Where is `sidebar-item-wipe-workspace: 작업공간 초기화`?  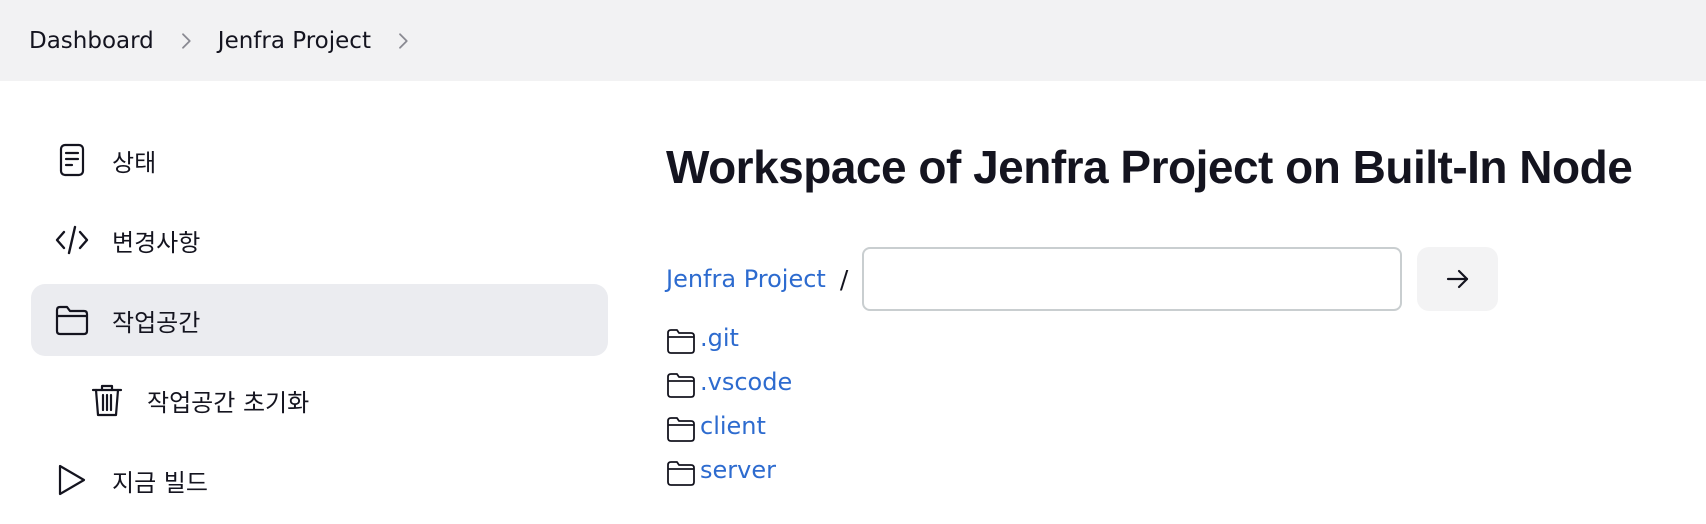
sidebar-item-wipe-workspace: 작업공간 초기화 is located at coordinates (319, 400).